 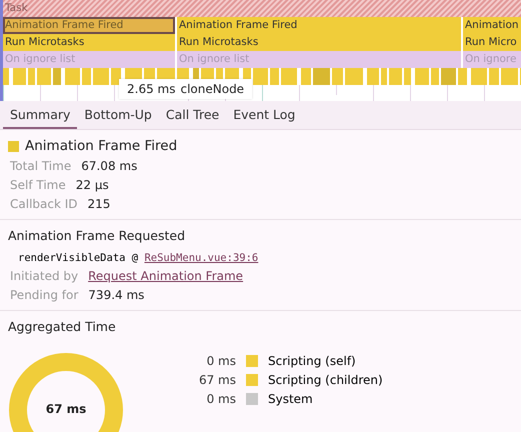 What do you see at coordinates (97, 235) in the screenshot?
I see `section-title: Animation Frame Requested` at bounding box center [97, 235].